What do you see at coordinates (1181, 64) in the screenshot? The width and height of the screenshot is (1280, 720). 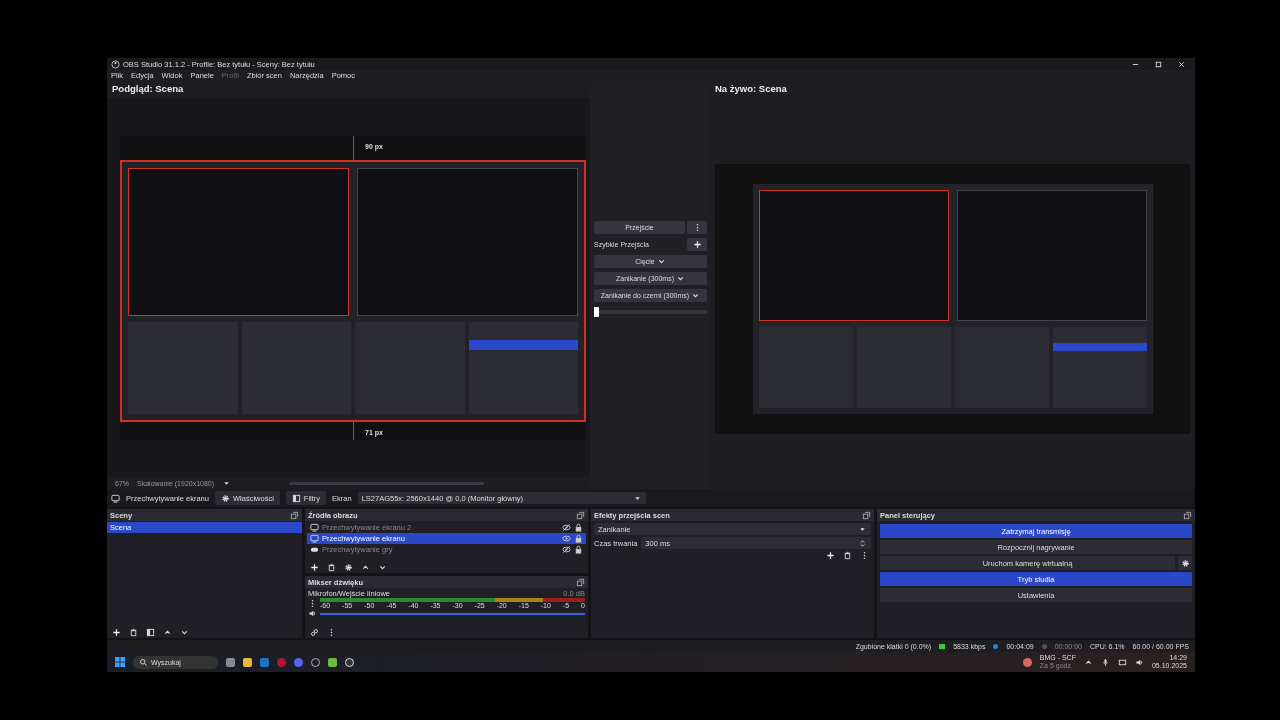 I see `close-icon` at bounding box center [1181, 64].